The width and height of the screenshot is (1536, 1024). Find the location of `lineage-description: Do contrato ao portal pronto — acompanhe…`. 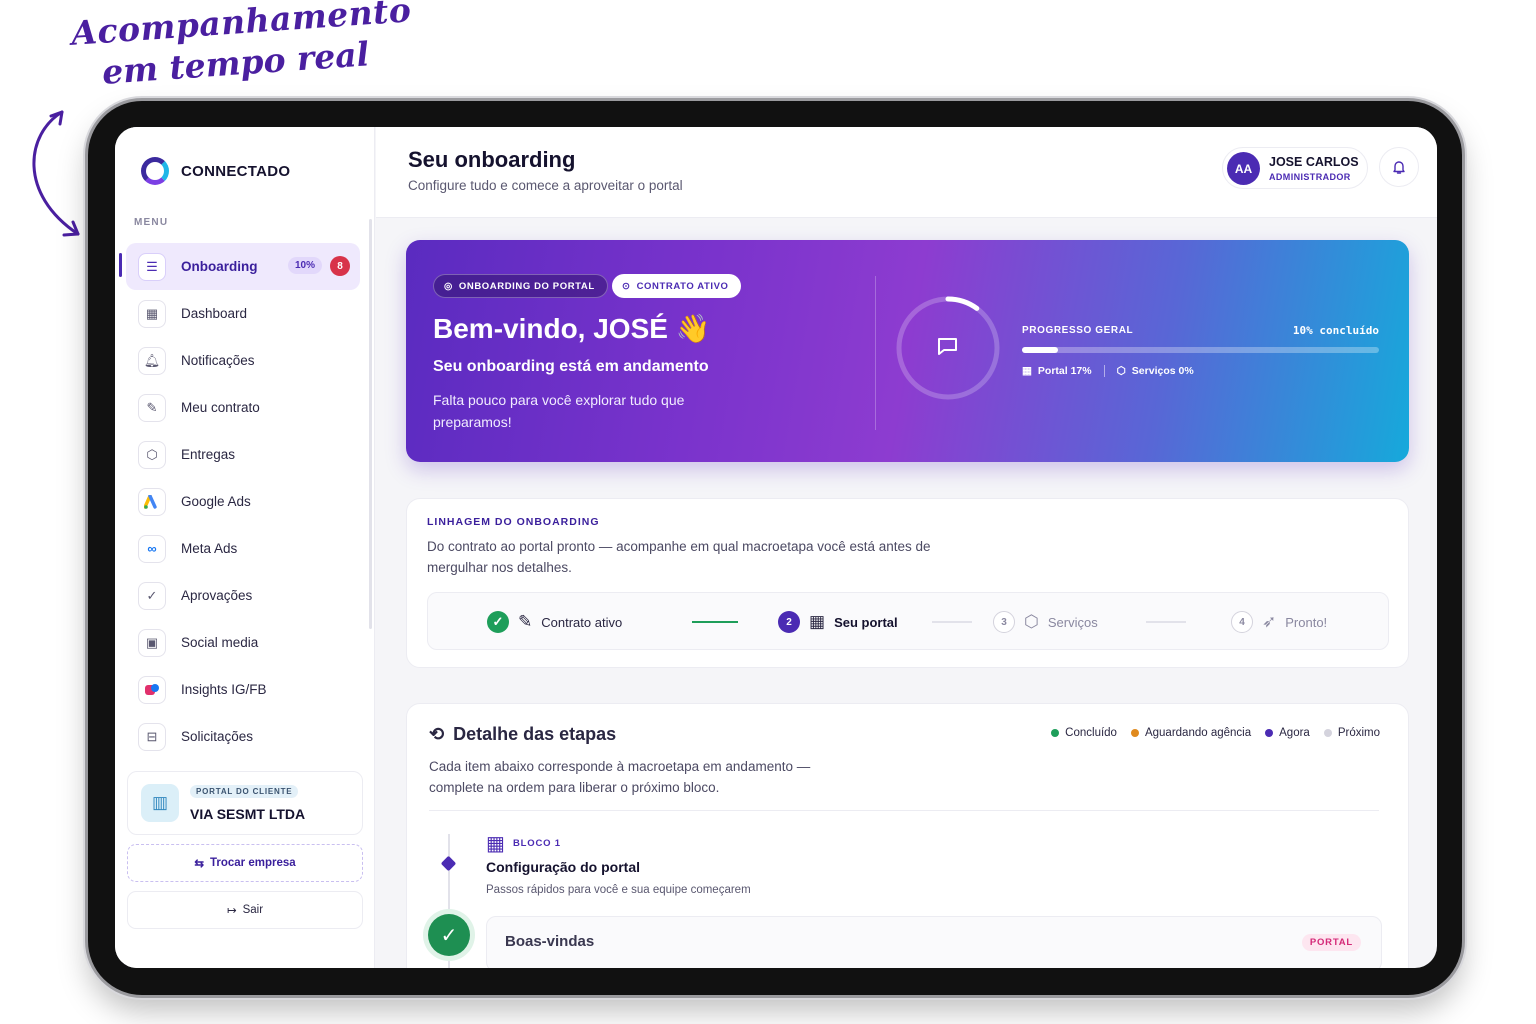

lineage-description: Do contrato ao portal pronto — acompanhe… is located at coordinates (679, 557).